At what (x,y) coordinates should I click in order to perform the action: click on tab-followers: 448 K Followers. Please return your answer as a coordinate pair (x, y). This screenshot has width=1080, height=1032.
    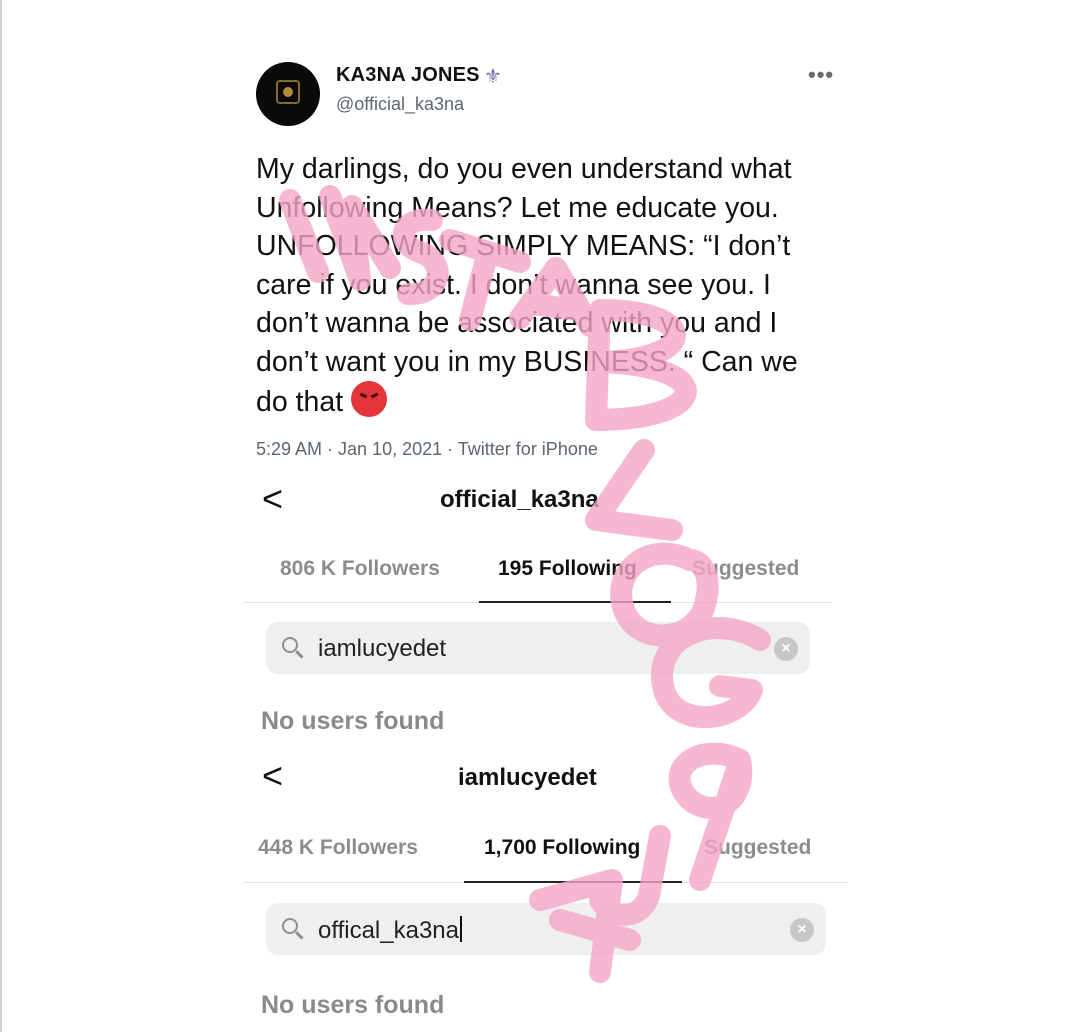
    Looking at the image, I should click on (338, 848).